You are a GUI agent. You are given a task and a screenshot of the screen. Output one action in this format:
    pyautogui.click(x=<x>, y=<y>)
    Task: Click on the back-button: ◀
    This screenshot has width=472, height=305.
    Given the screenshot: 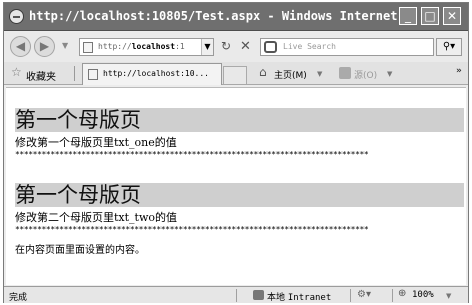 What is the action you would take?
    pyautogui.click(x=20, y=46)
    